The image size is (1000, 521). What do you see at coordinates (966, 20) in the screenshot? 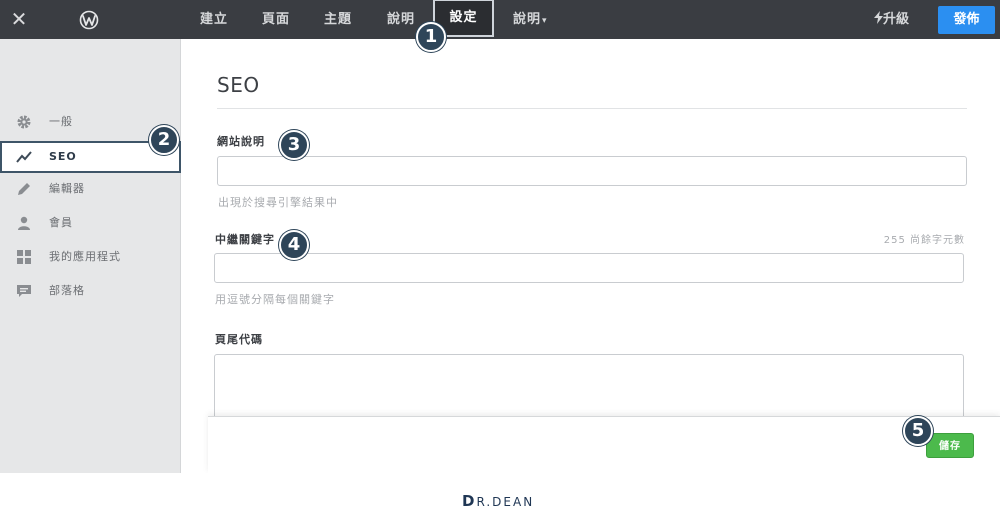
I see `publish-button: 發佈` at bounding box center [966, 20].